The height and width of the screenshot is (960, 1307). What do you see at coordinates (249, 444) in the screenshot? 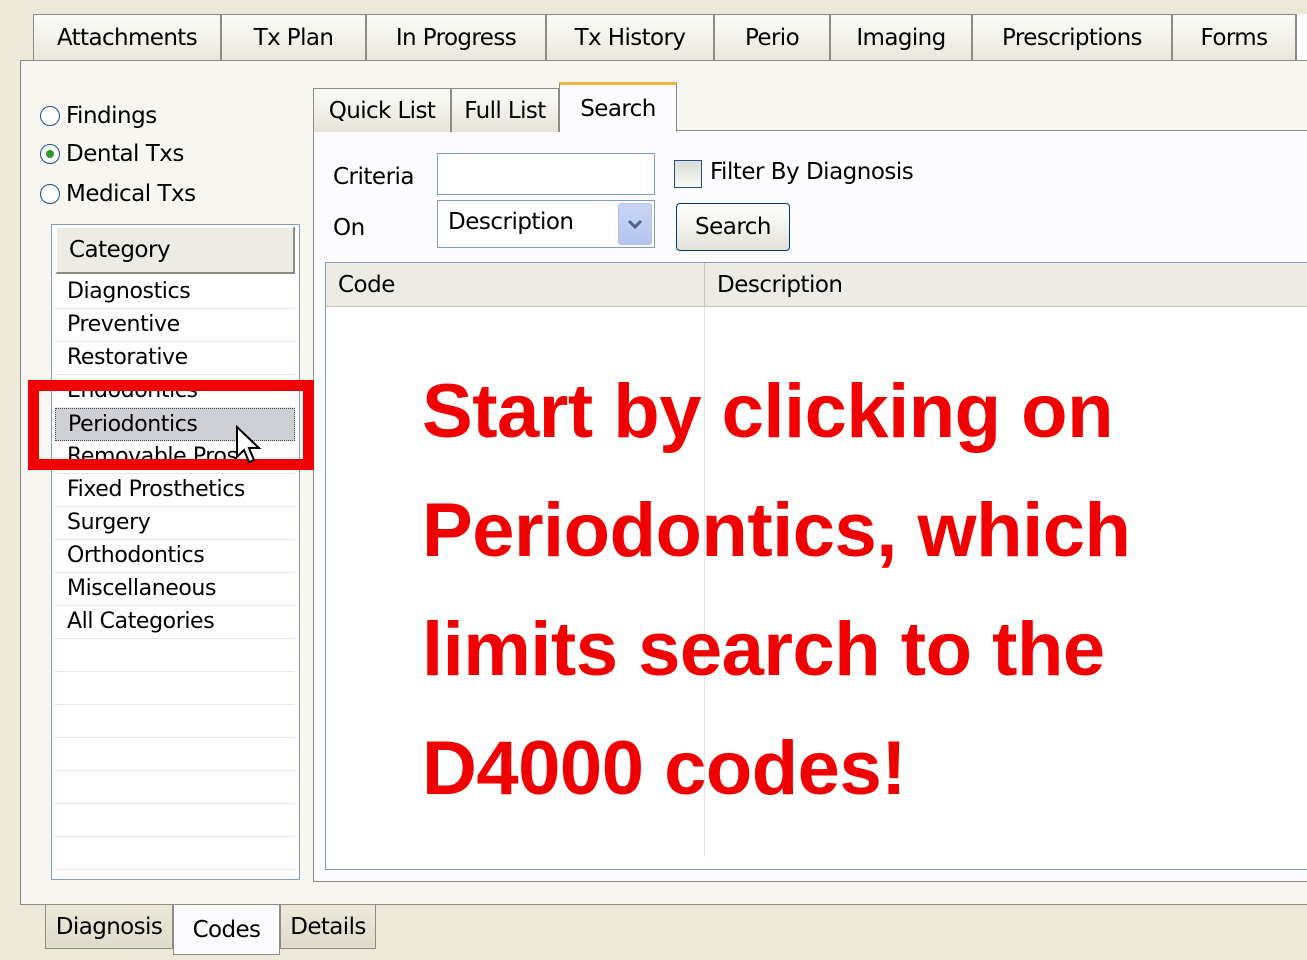
I see `mouse-cursor-icon` at bounding box center [249, 444].